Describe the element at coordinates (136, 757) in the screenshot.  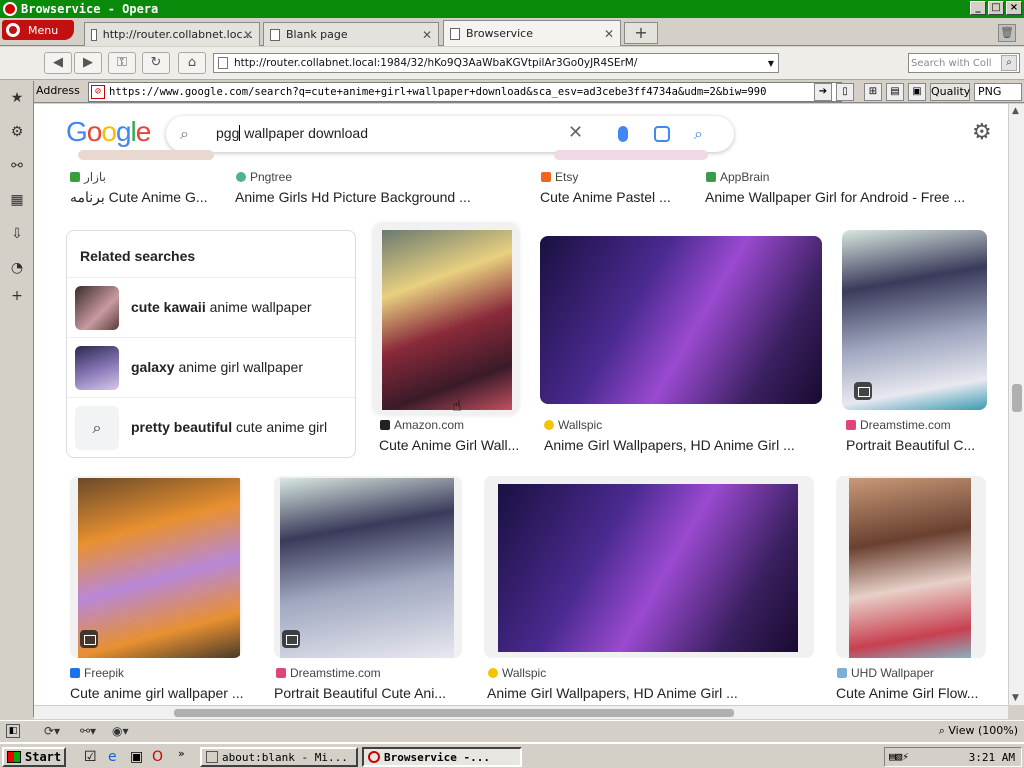
I see `quicklaunch-app-icon: ▣` at that location.